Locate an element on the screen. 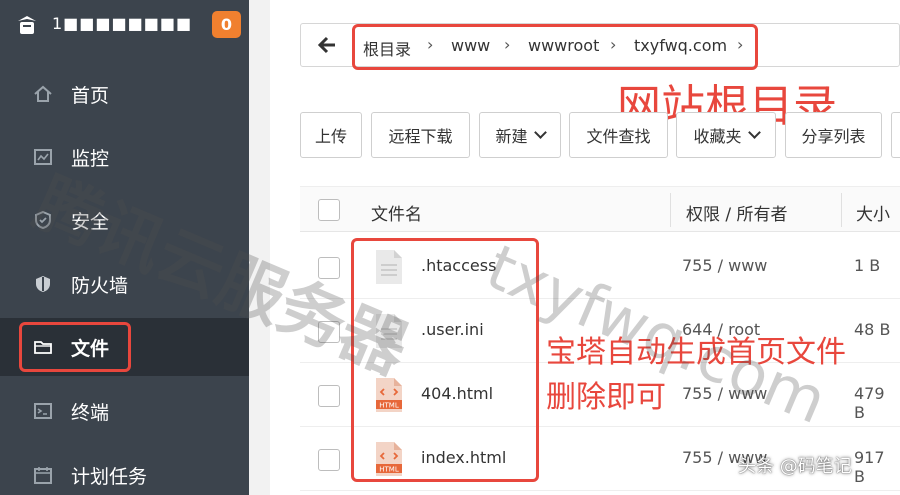 The height and width of the screenshot is (495, 900). file-search-button: 文件查找 is located at coordinates (618, 135).